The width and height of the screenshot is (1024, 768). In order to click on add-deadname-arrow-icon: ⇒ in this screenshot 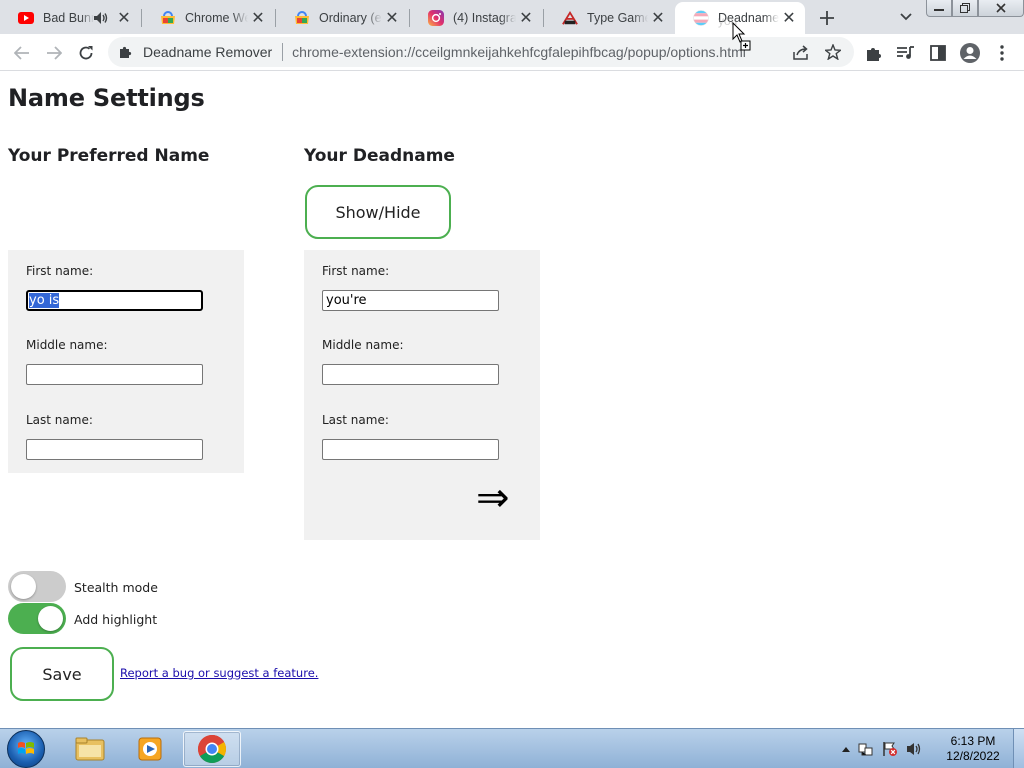, I will do `click(493, 498)`.